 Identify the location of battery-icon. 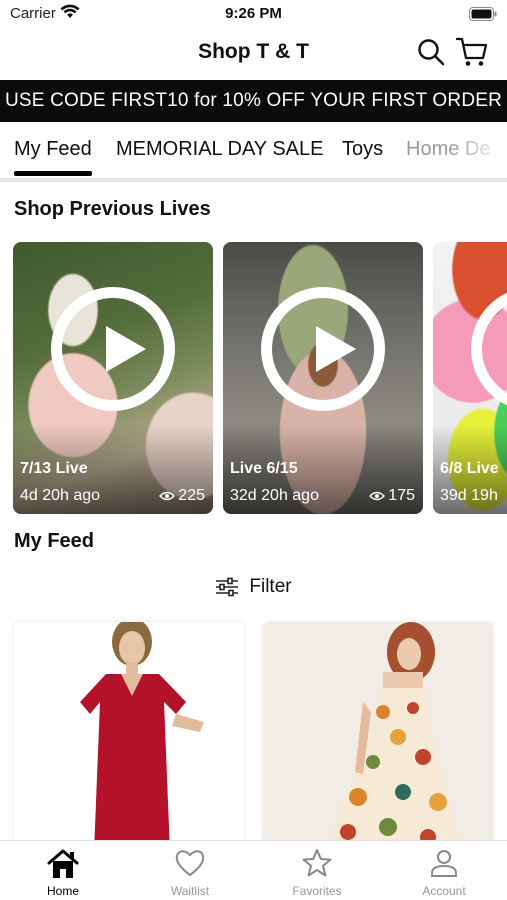
(483, 14).